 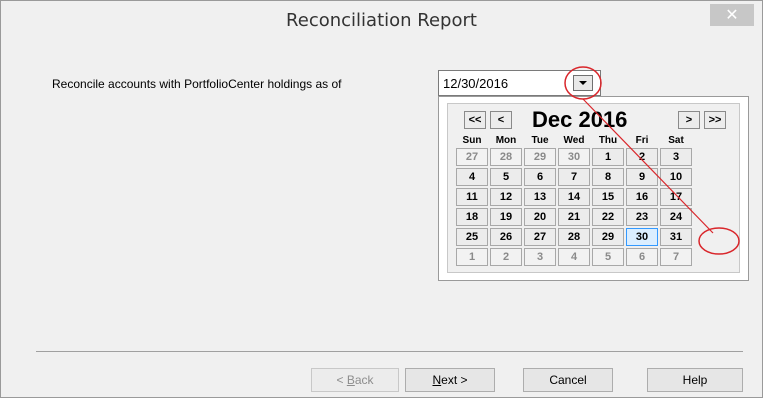 What do you see at coordinates (540, 140) in the screenshot?
I see `weekday-label: Tue` at bounding box center [540, 140].